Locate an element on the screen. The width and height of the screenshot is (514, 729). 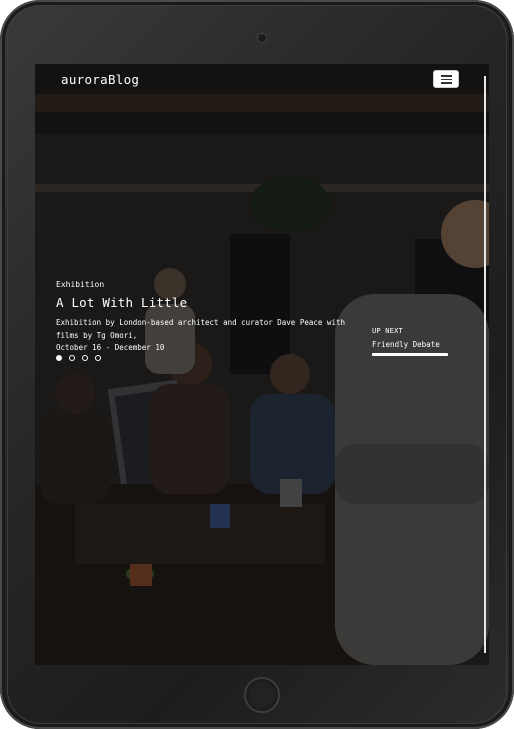
camera-icon is located at coordinates (262, 38).